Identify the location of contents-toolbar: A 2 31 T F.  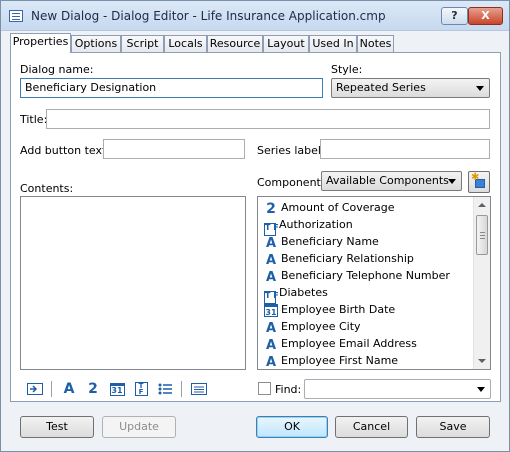
(131, 389).